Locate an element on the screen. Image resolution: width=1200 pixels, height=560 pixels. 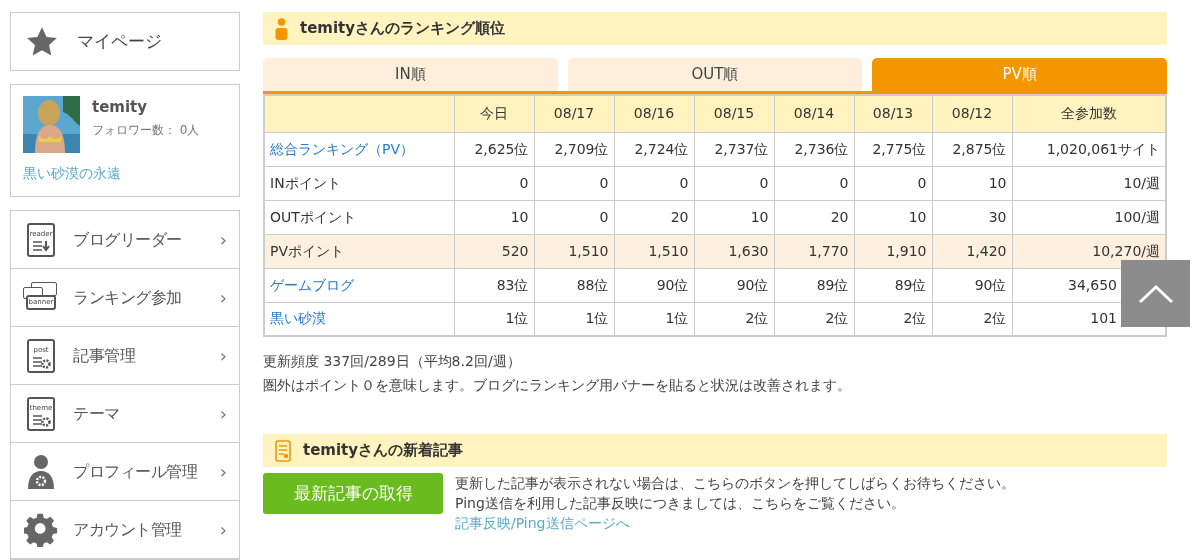
mypage-link: マイページ is located at coordinates (125, 41).